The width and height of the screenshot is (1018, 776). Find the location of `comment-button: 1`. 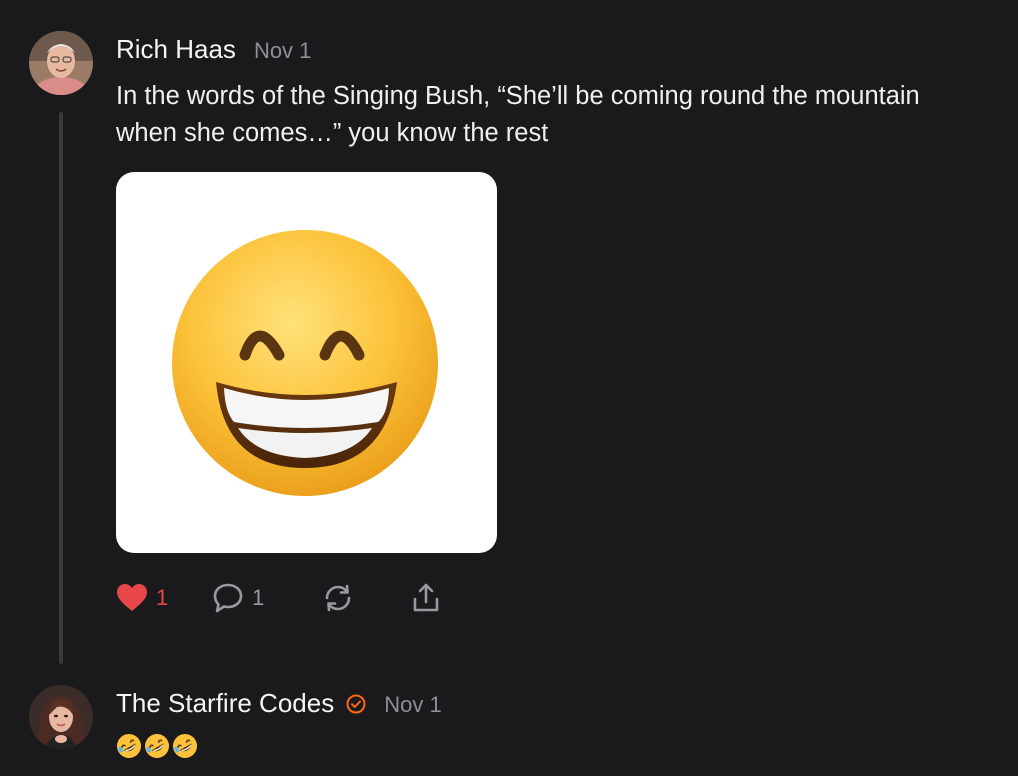

comment-button: 1 is located at coordinates (238, 598).